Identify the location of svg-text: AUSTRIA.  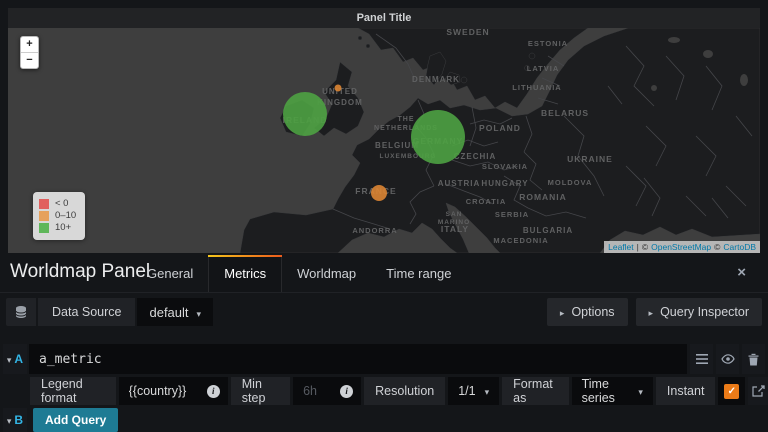
(459, 183).